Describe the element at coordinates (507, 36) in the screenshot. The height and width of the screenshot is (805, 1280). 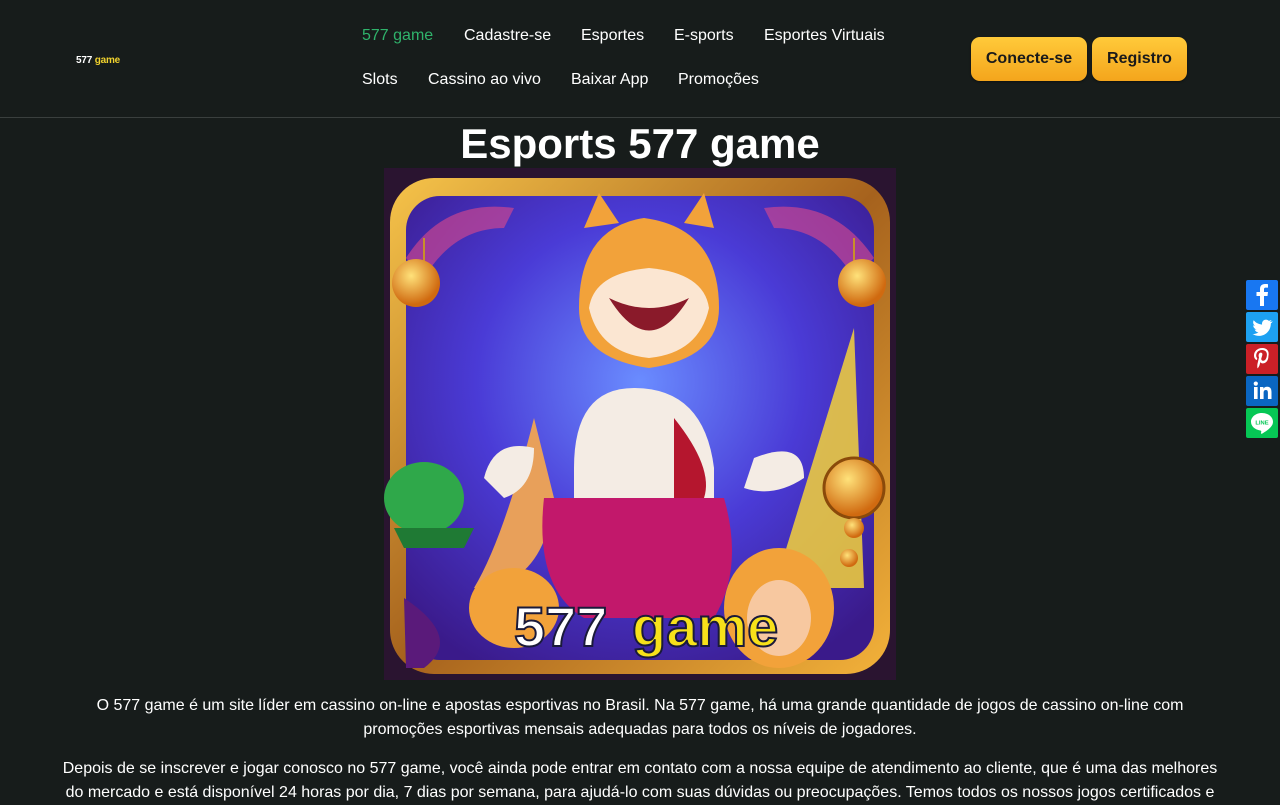
I see `nav-item-cadastre-se: Cadastre-se` at that location.